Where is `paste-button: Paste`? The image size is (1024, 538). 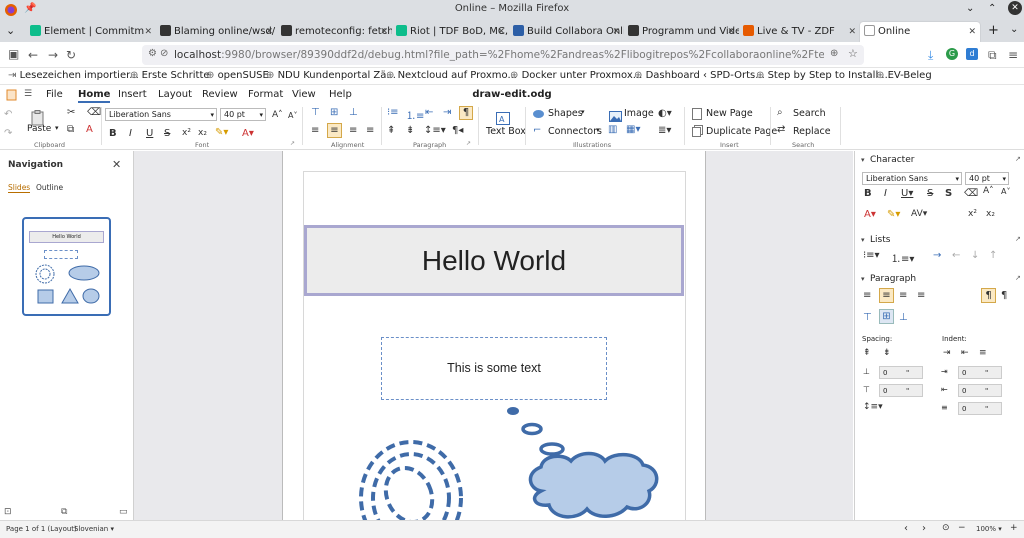 paste-button: Paste is located at coordinates (39, 129).